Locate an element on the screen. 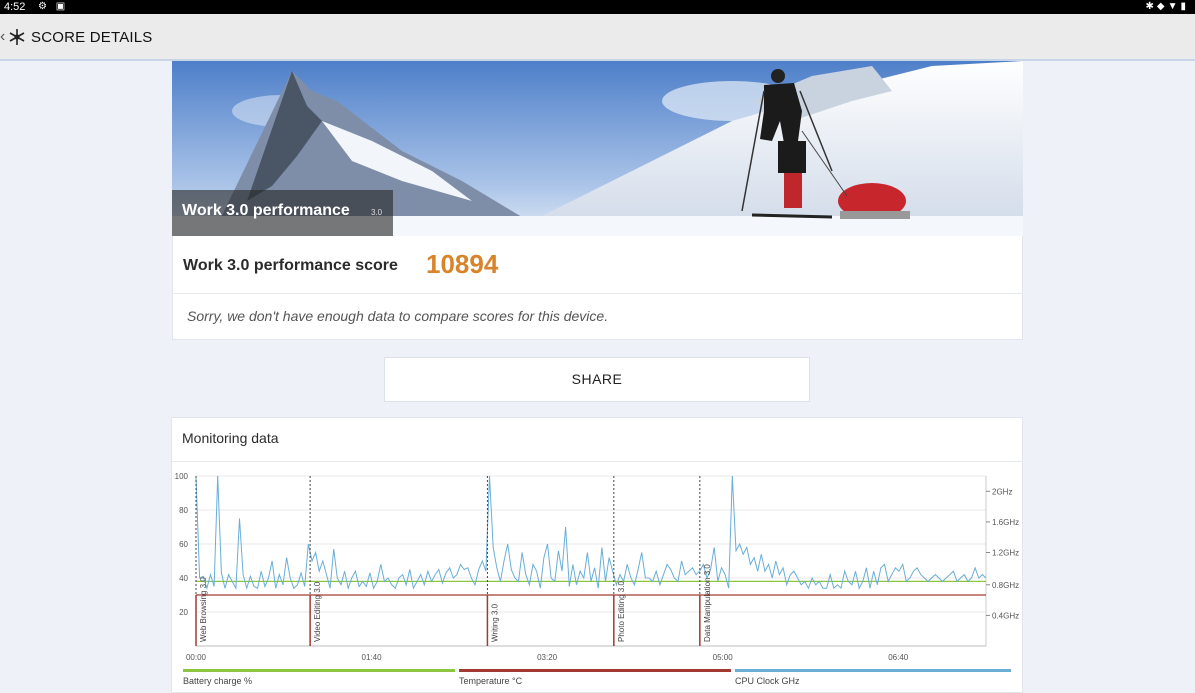 The height and width of the screenshot is (693, 1195). y-left-tick-label: 40 is located at coordinates (183, 578).